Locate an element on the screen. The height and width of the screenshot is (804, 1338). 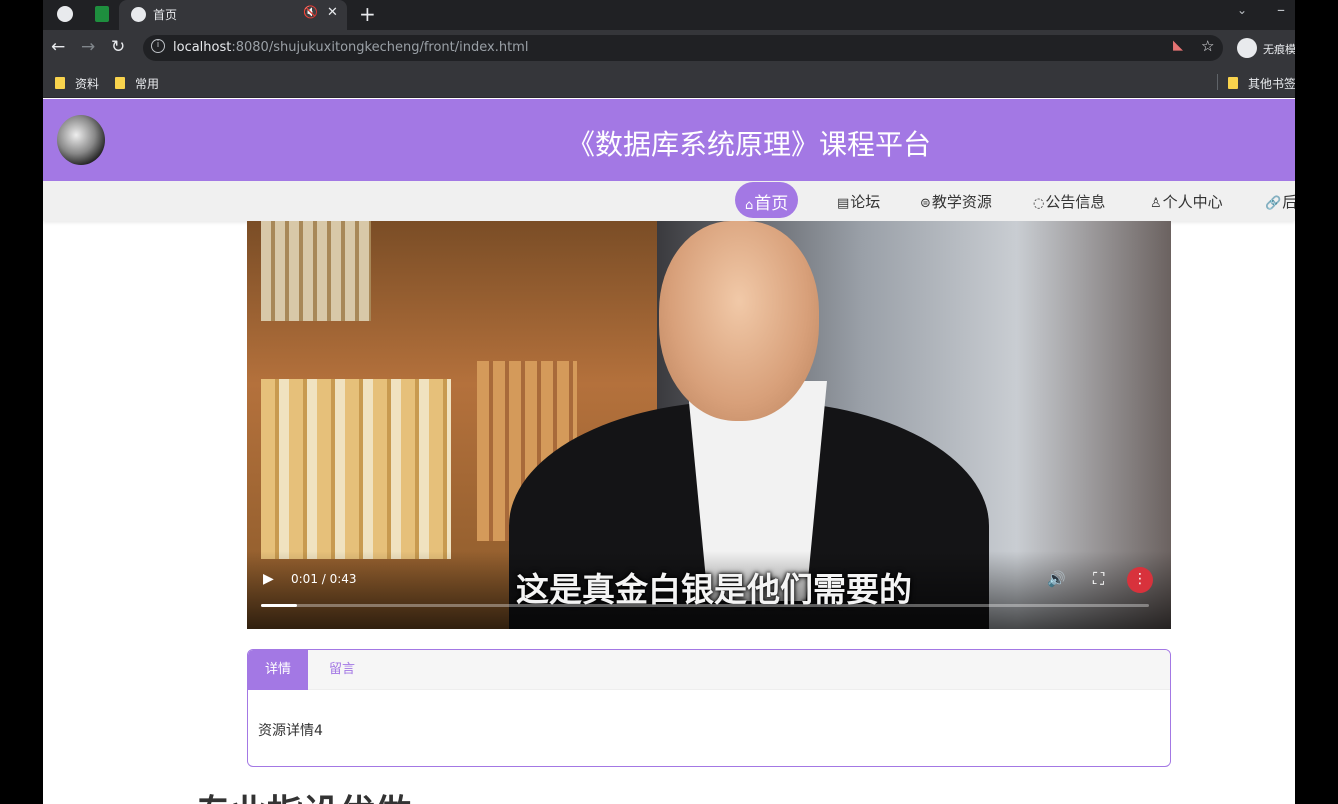
bookmark-separator is located at coordinates (1217, 82).